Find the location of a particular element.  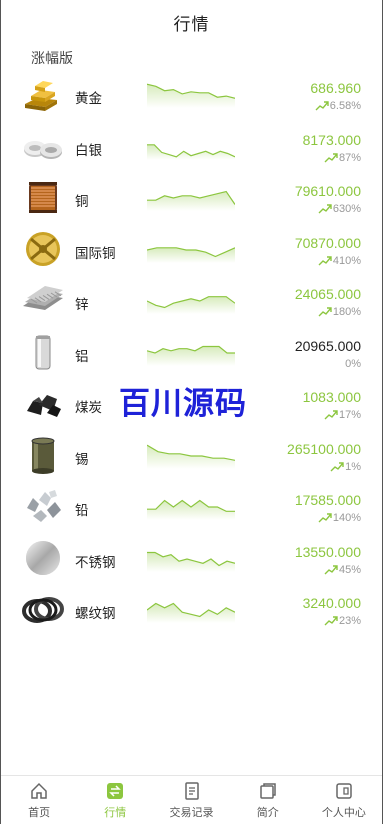

change-percent: 6.58% is located at coordinates (338, 106).